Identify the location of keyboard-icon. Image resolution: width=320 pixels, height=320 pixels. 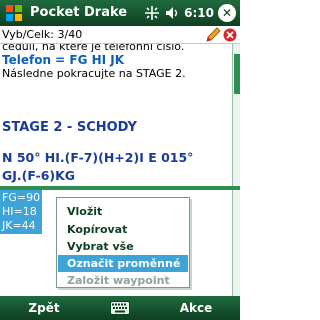
(120, 308).